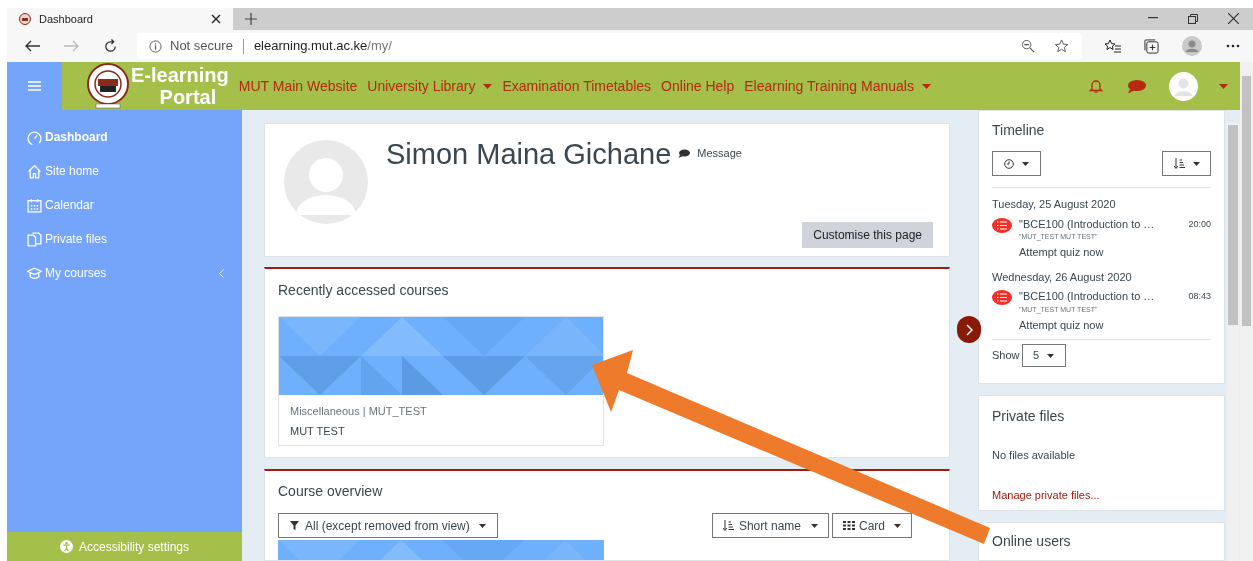 Image resolution: width=1253 pixels, height=561 pixels. Describe the element at coordinates (34, 86) in the screenshot. I see `menu-toggle` at that location.